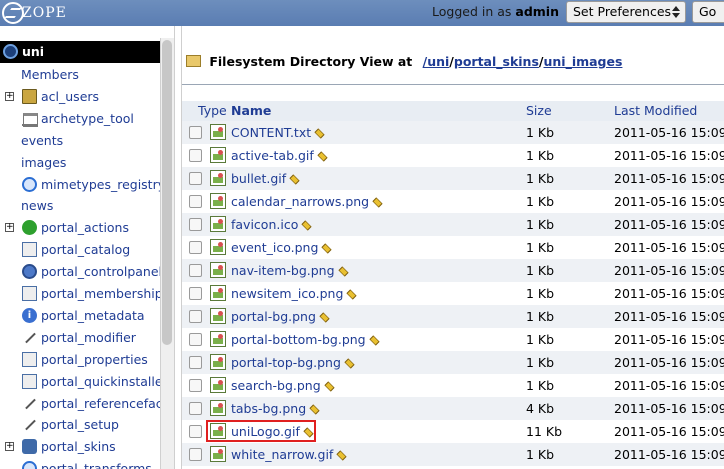 The height and width of the screenshot is (469, 724). Describe the element at coordinates (80, 383) in the screenshot. I see `tree-item-portal-quickinstaller: portal_quickinstaller` at that location.